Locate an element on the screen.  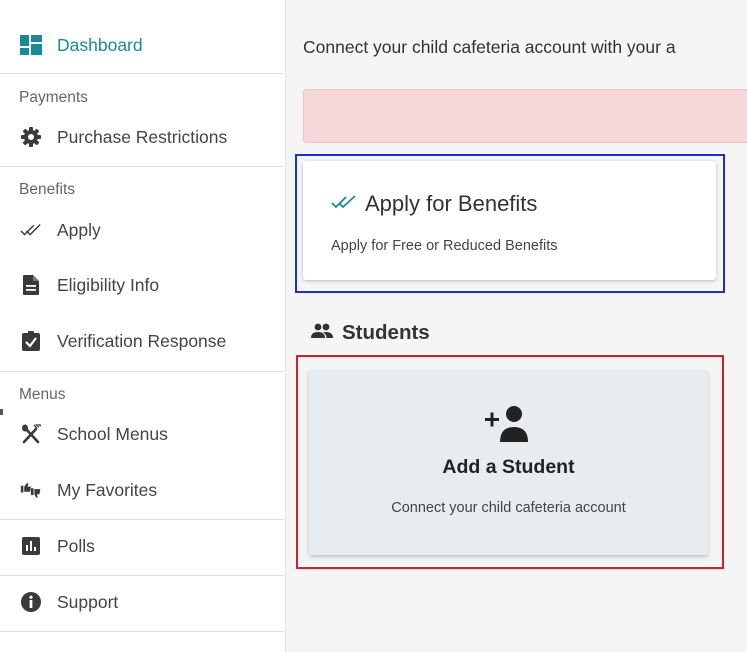
poll-chart-icon is located at coordinates (31, 546).